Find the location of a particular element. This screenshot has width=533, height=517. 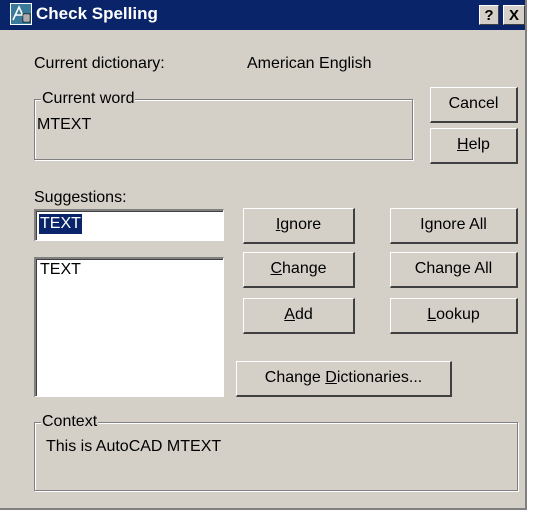

add-button: Add is located at coordinates (299, 316).